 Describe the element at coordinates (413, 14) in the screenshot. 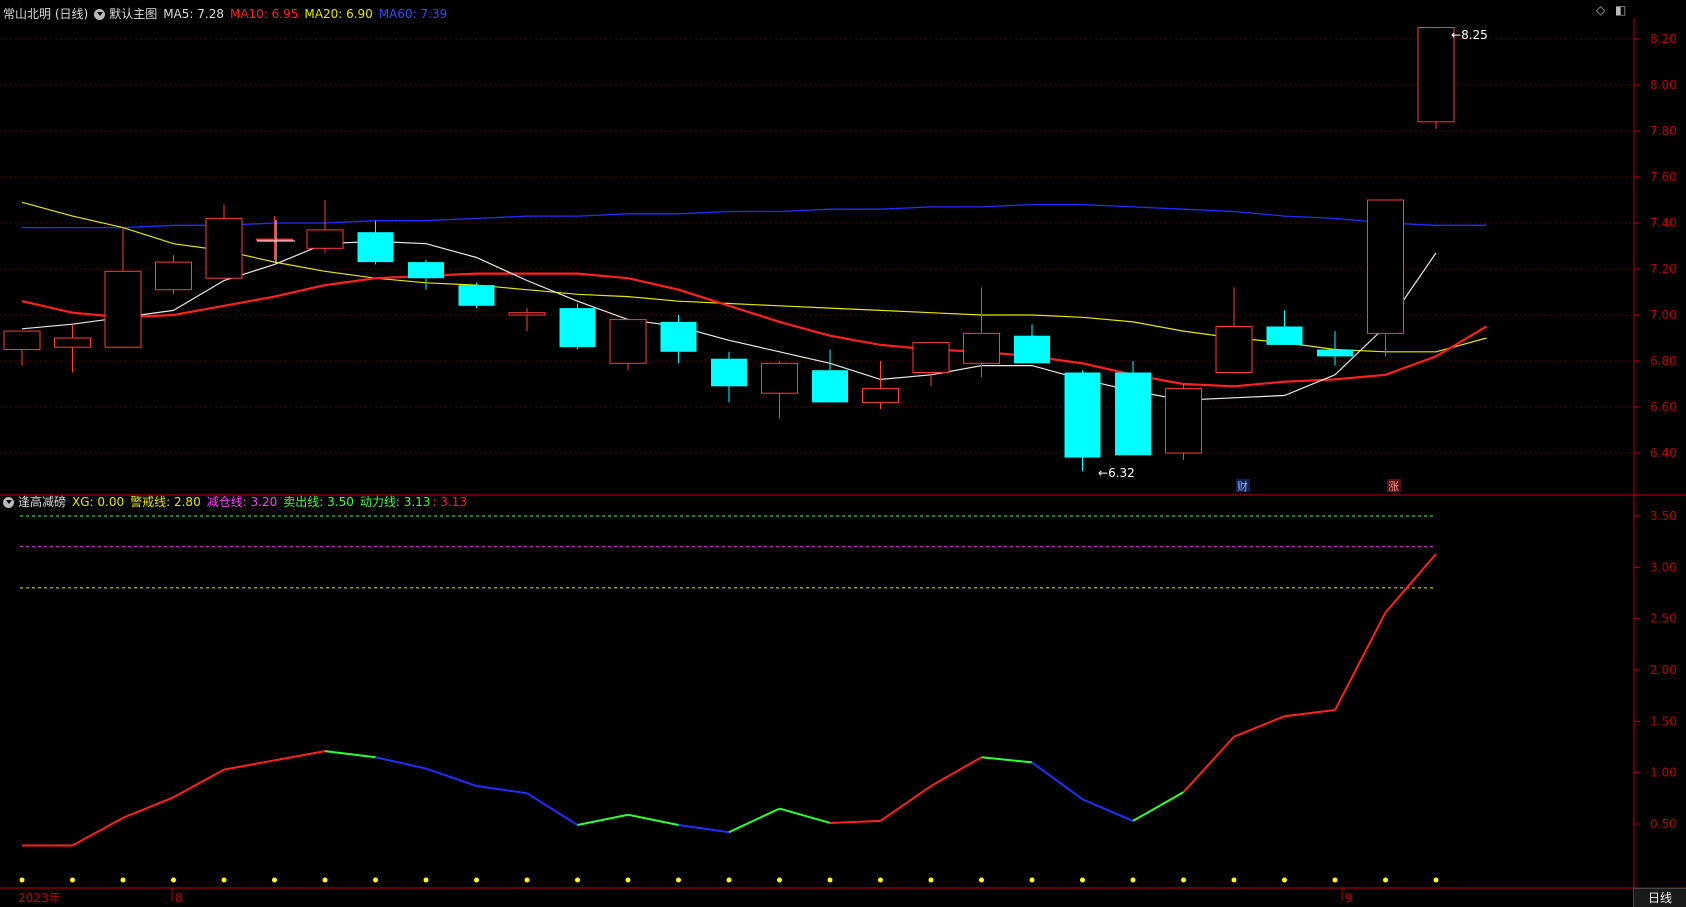

I see `ma60-label: MA60: 7.39` at that location.